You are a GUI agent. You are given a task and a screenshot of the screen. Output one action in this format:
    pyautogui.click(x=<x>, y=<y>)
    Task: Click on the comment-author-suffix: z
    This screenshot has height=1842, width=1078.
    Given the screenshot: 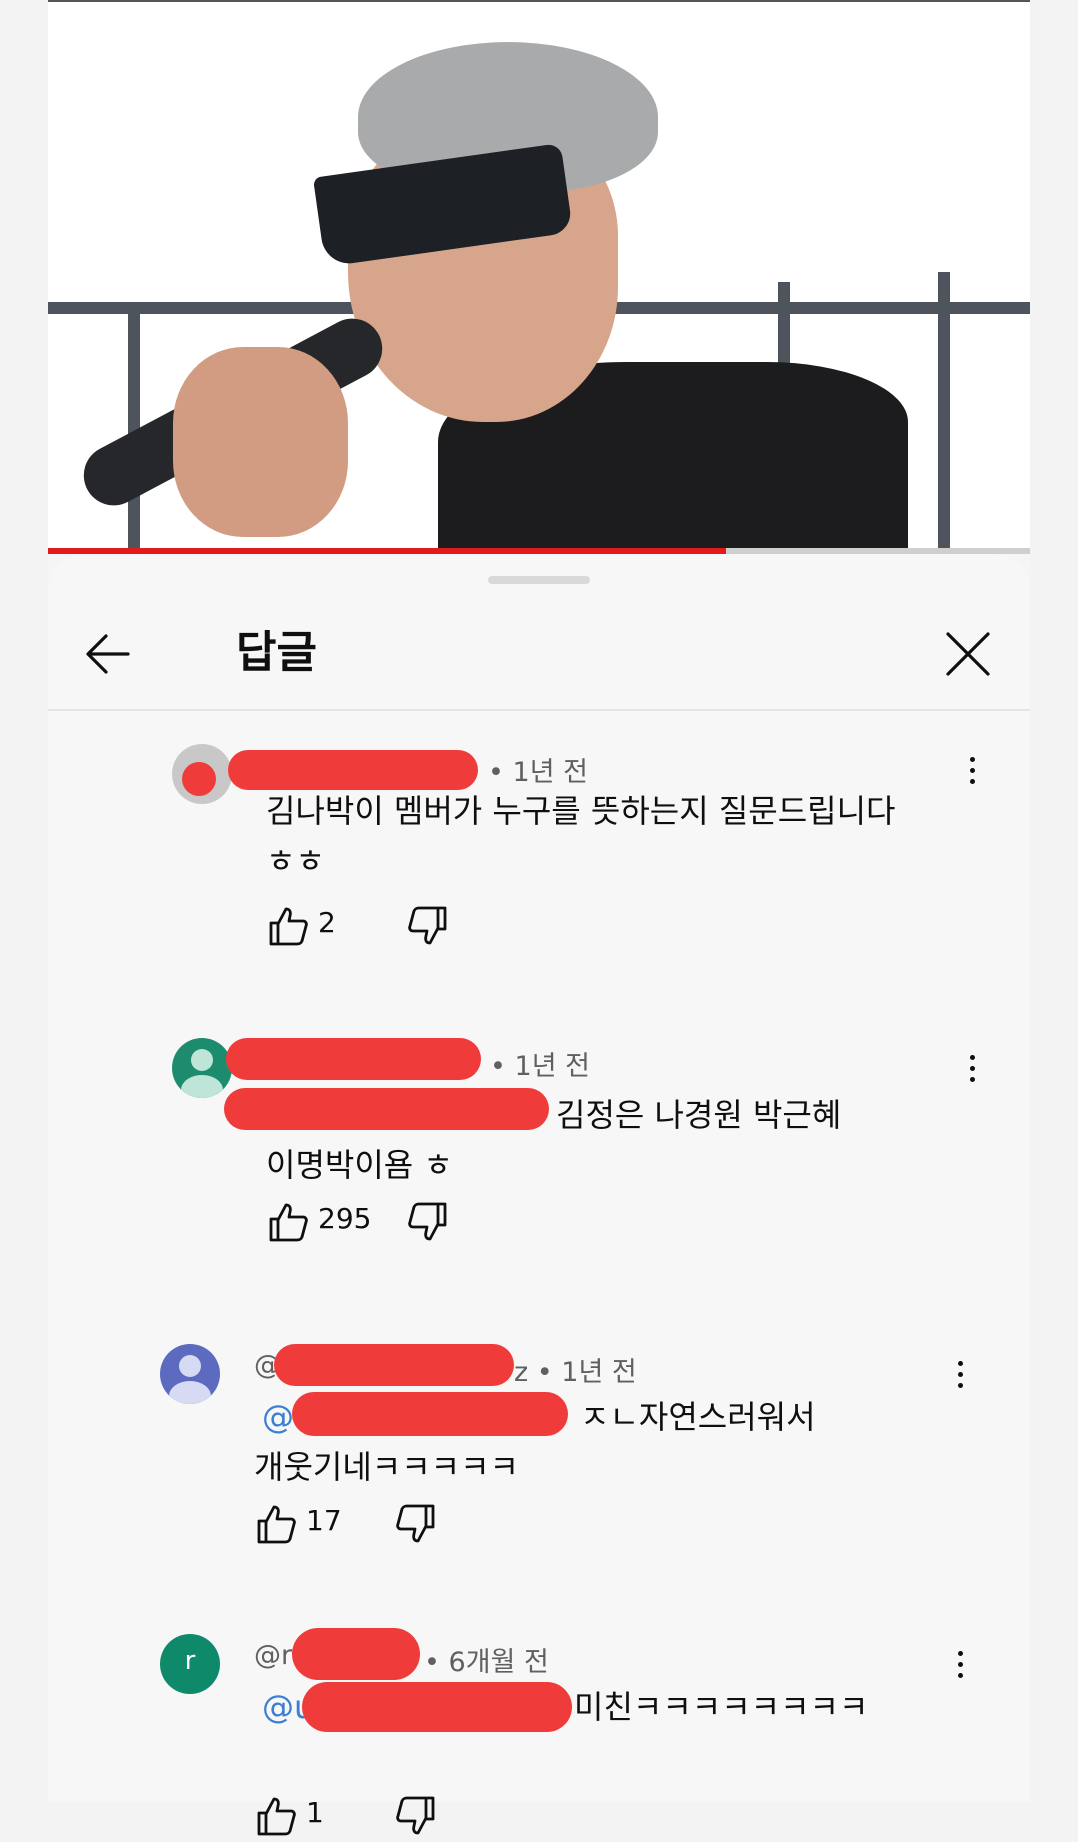 What is the action you would take?
    pyautogui.click(x=521, y=1372)
    